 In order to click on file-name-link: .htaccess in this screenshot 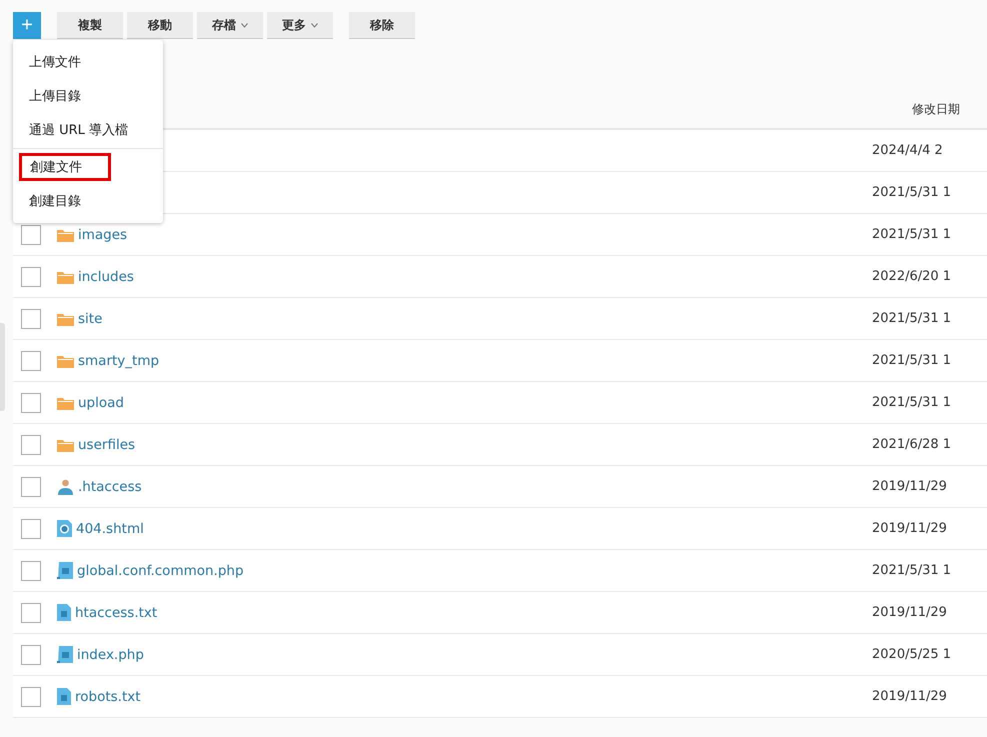, I will do `click(110, 486)`.